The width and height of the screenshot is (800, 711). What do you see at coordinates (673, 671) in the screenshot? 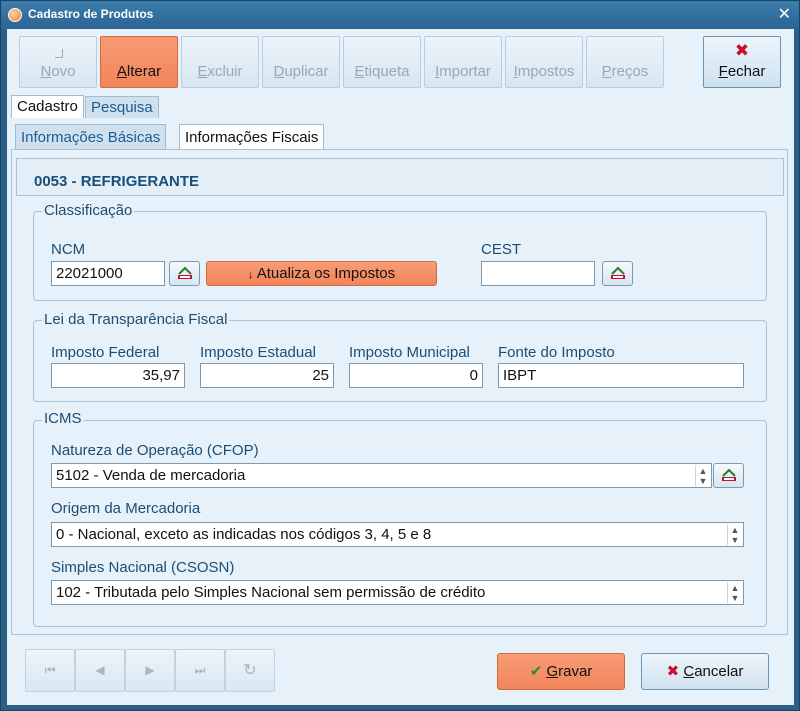
I see `cancel-icon: ✖` at bounding box center [673, 671].